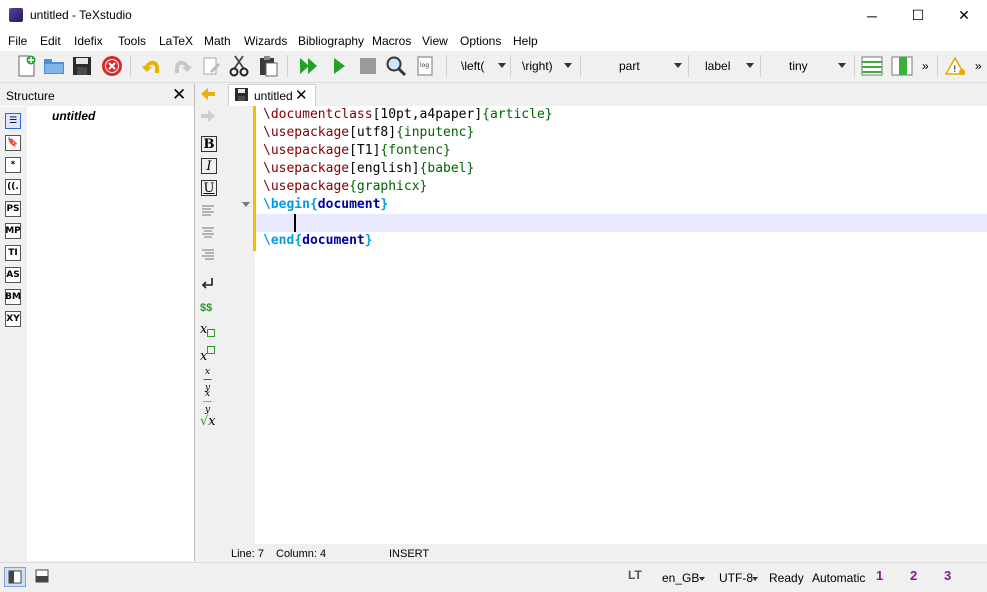 The height and width of the screenshot is (592, 987). Describe the element at coordinates (208, 255) in the screenshot. I see `align-right-icon` at that location.